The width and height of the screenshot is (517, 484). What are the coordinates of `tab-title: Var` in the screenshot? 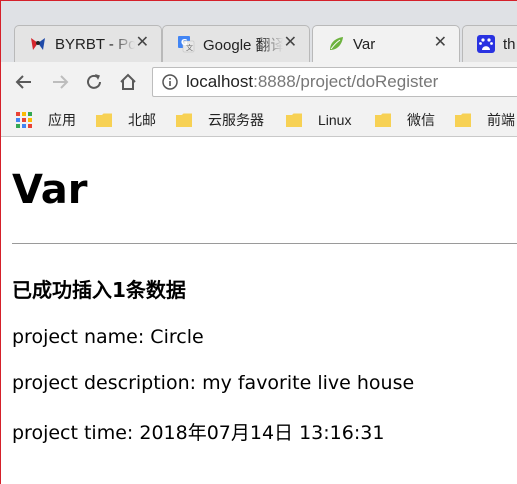 It's located at (364, 44).